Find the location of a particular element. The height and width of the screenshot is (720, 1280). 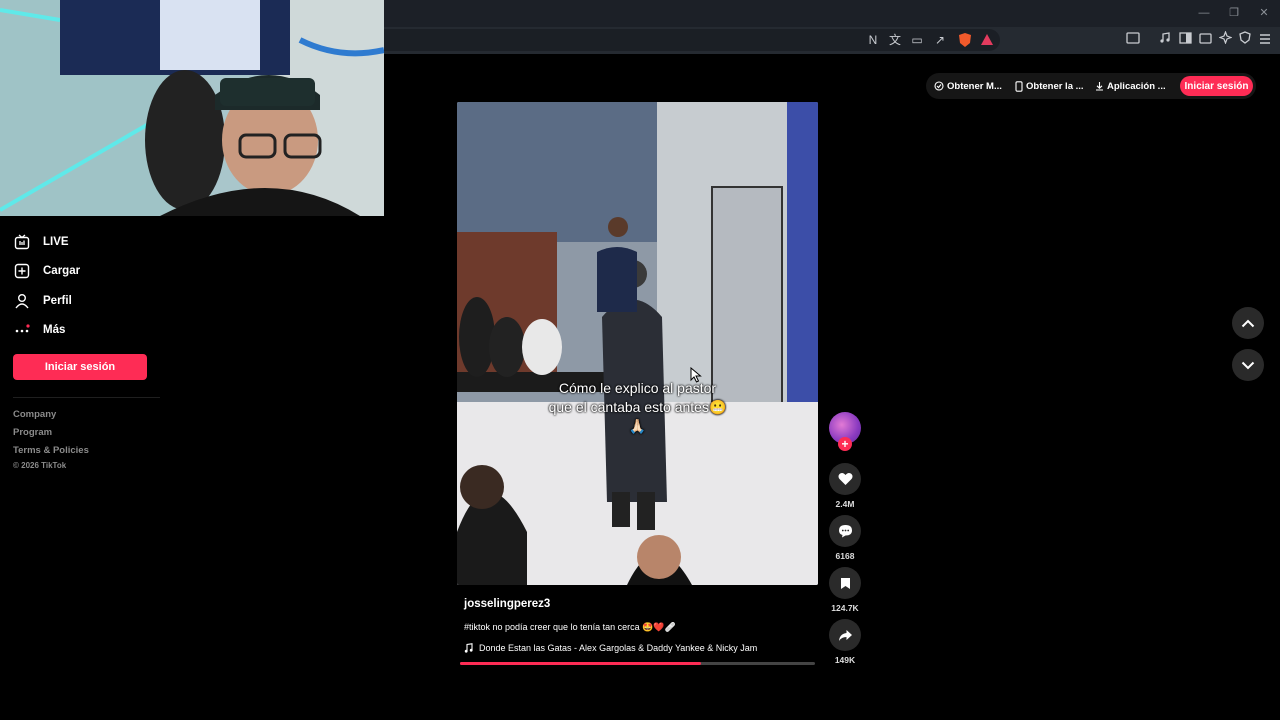

sidebar-item-label: Cargar is located at coordinates (62, 271).